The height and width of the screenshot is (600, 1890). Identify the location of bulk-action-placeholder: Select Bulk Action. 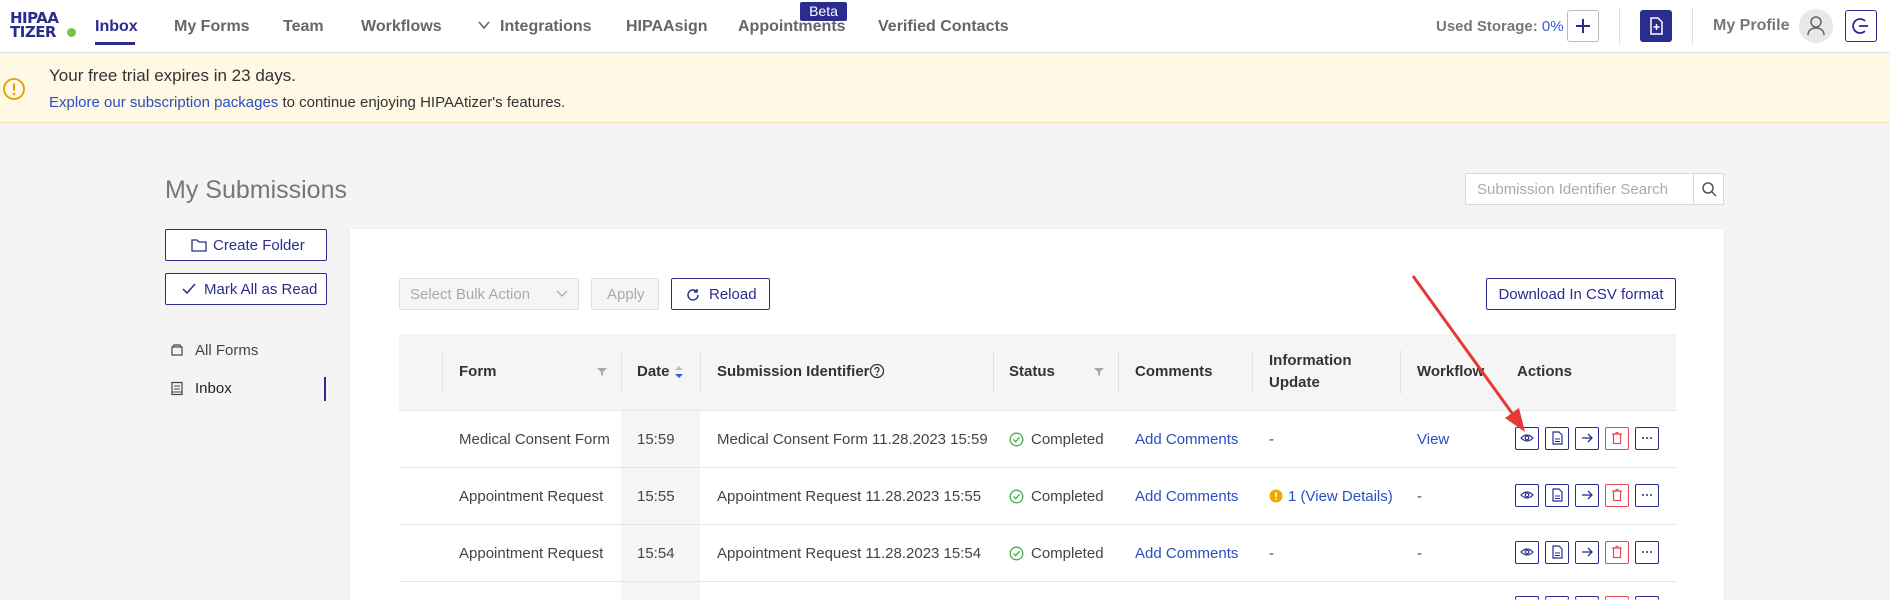
(470, 294).